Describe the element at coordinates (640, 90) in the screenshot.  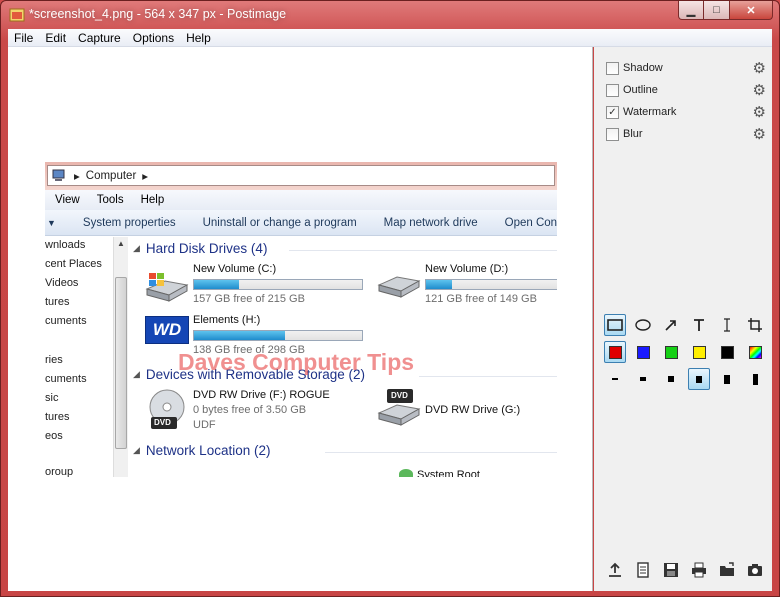
I see `outline-label: Outline` at that location.